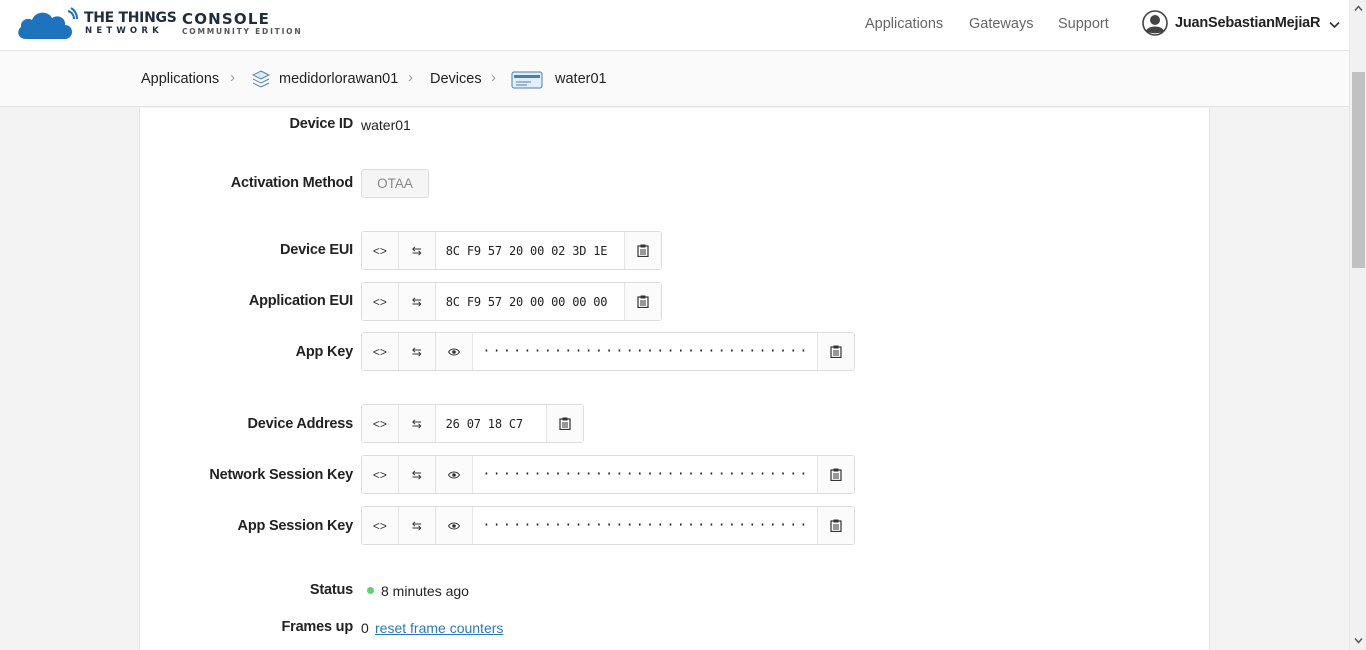 The height and width of the screenshot is (650, 1366). I want to click on activation-method-label: Activation Method, so click(291, 183).